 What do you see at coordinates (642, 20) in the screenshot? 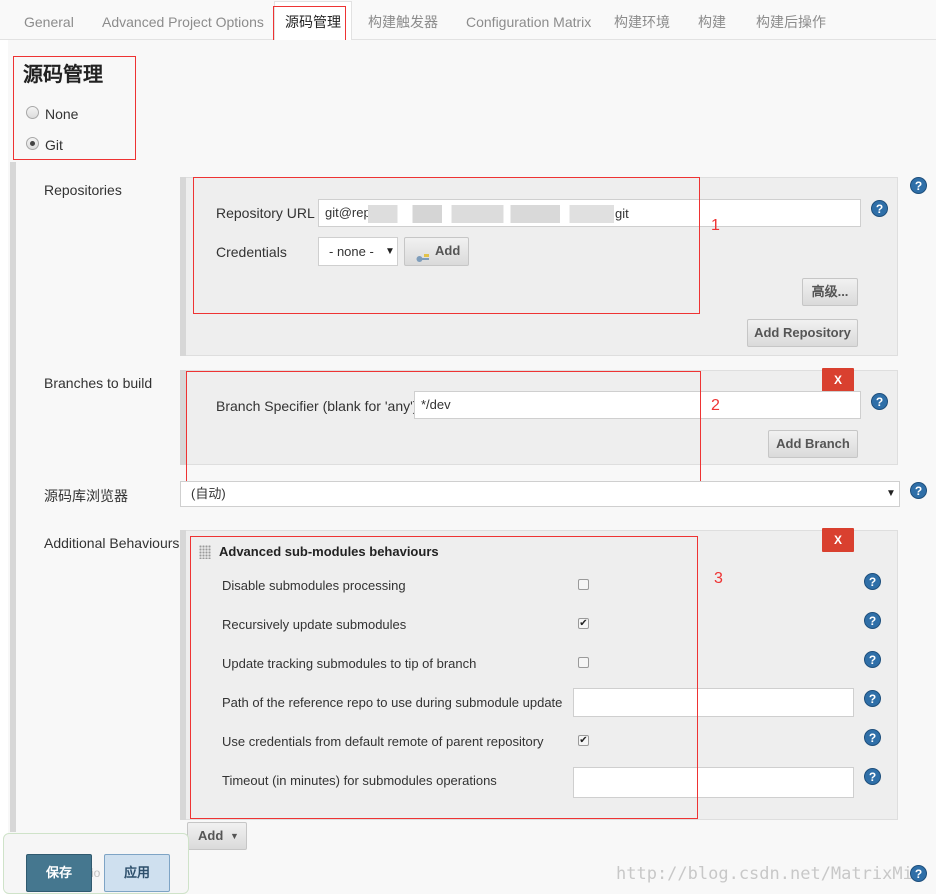
I see `tab-build-environment: 构建环境` at bounding box center [642, 20].